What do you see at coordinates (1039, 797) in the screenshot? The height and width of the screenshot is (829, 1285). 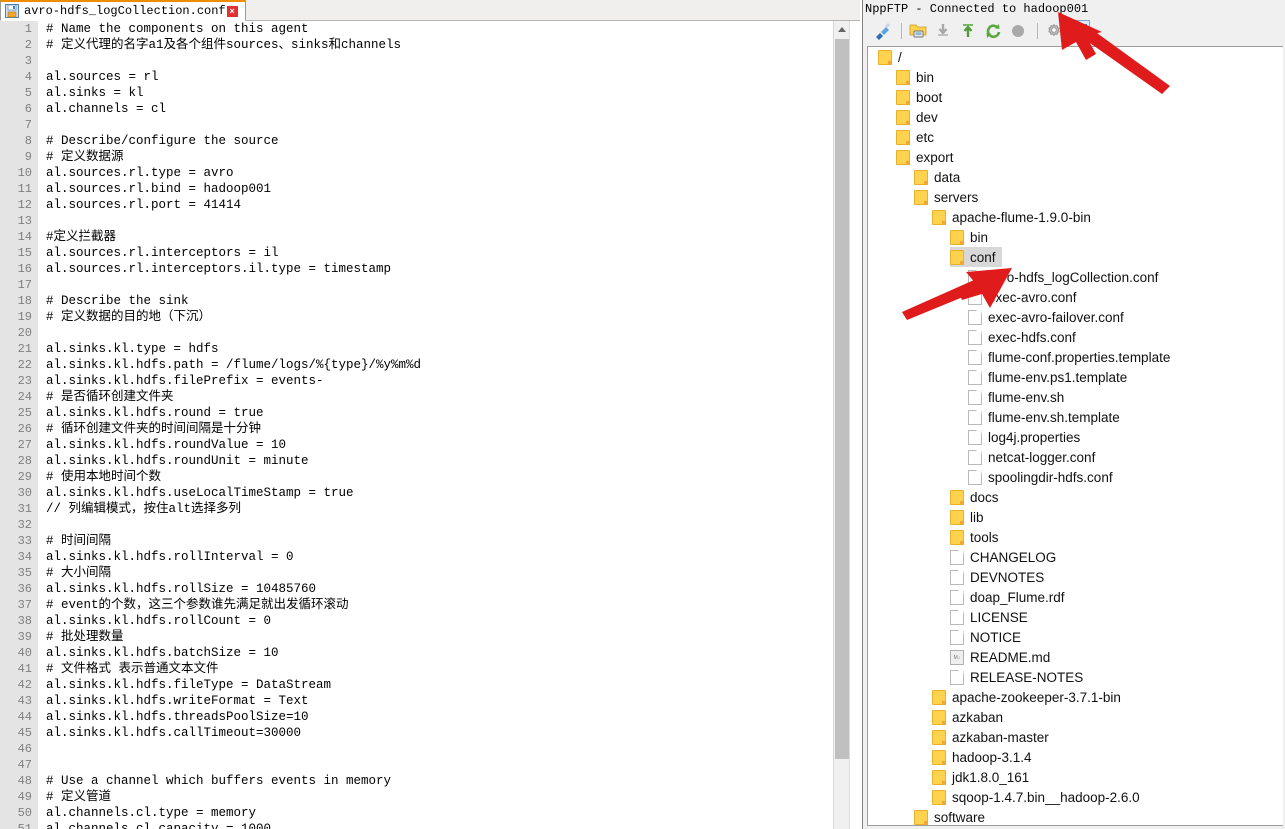 I see `tree-row-inner: sqoop-1.4.7.bin__hadoop-2.6.0` at bounding box center [1039, 797].